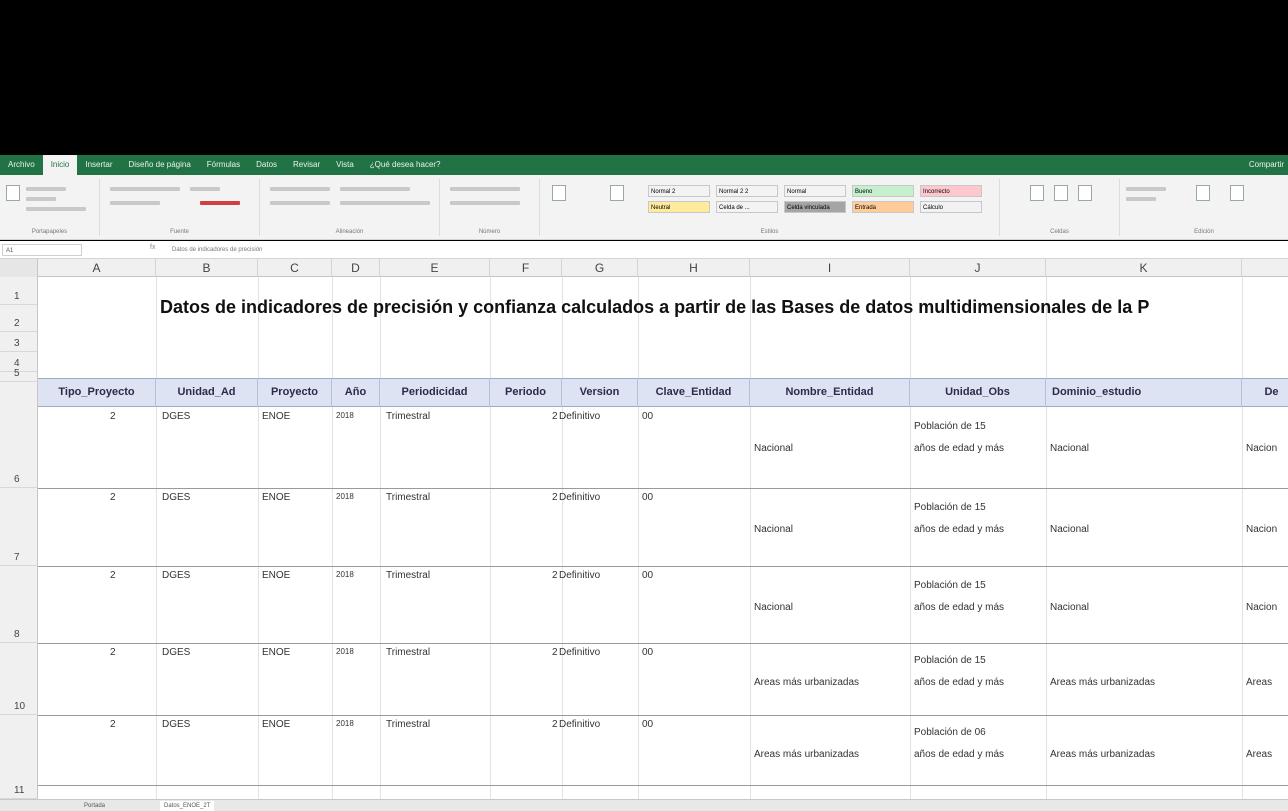  What do you see at coordinates (694, 268) in the screenshot?
I see `column-header-h: H` at bounding box center [694, 268].